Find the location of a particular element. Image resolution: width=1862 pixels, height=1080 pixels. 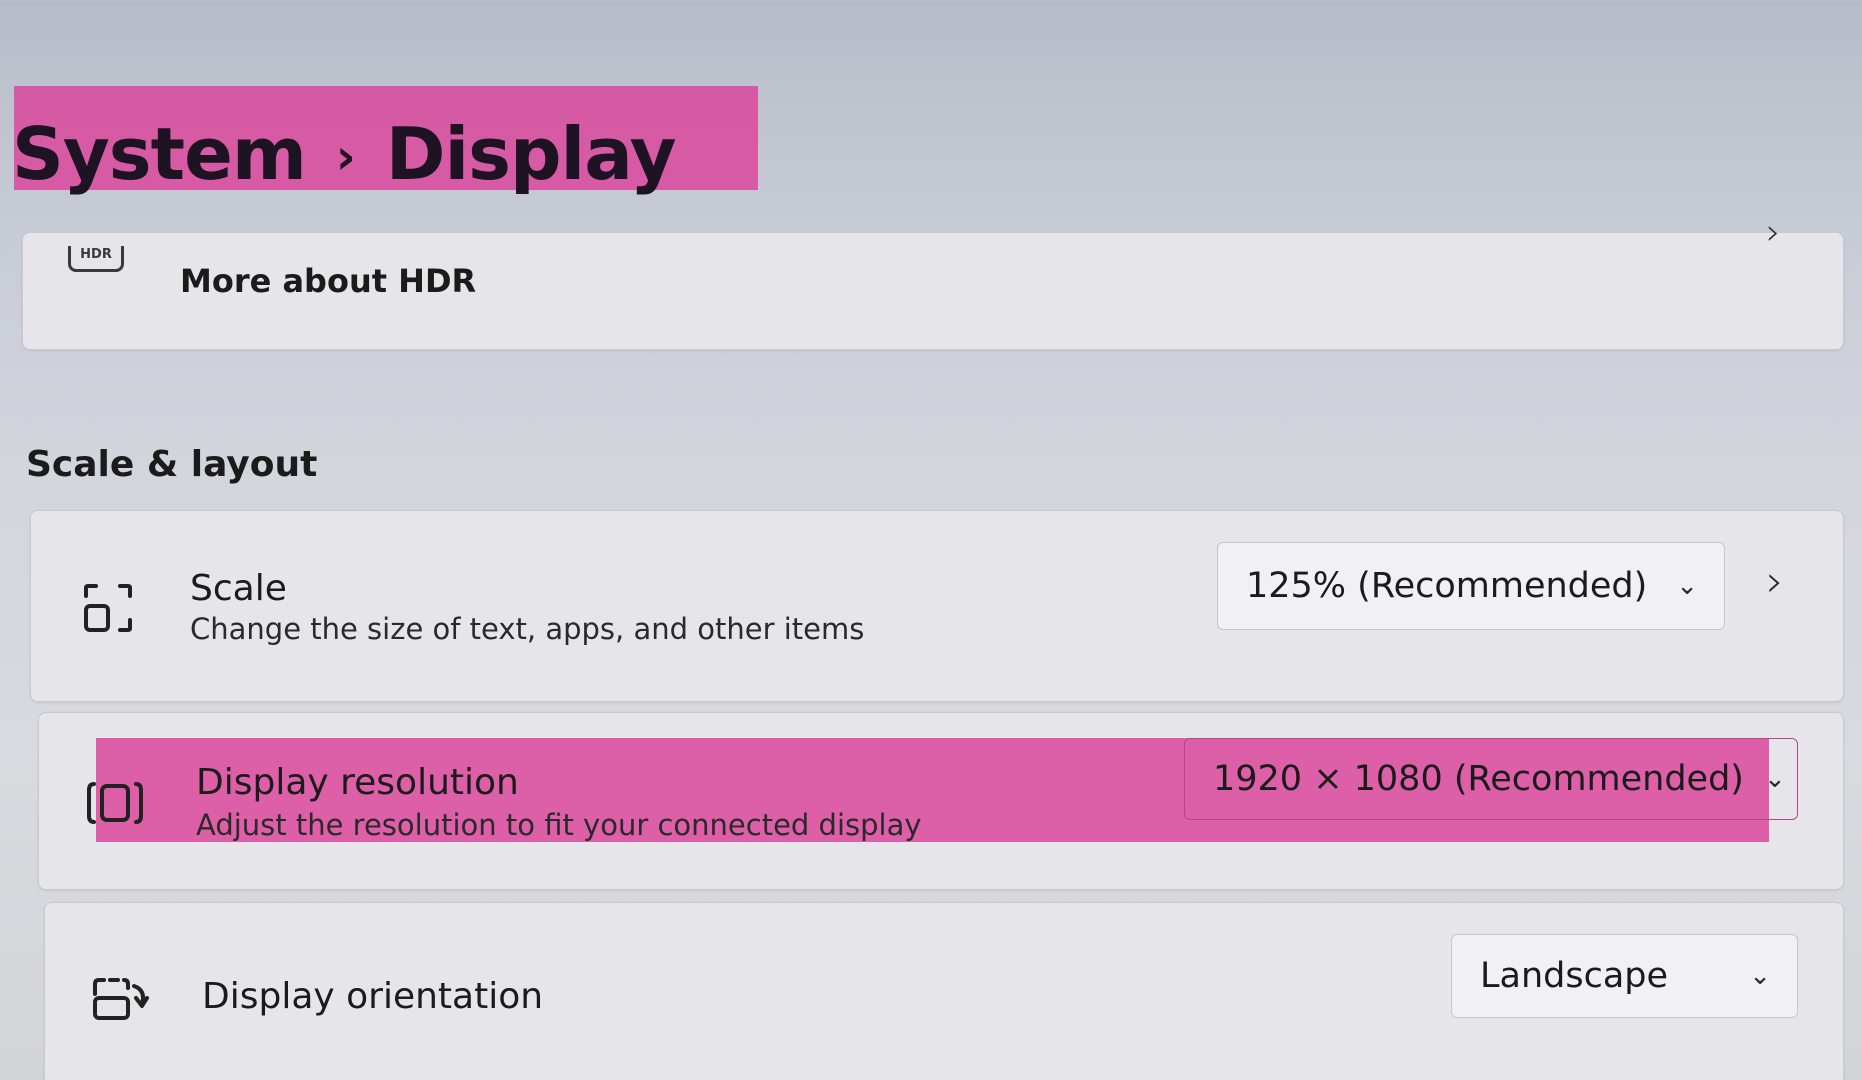

resolution-icon is located at coordinates (115, 803).